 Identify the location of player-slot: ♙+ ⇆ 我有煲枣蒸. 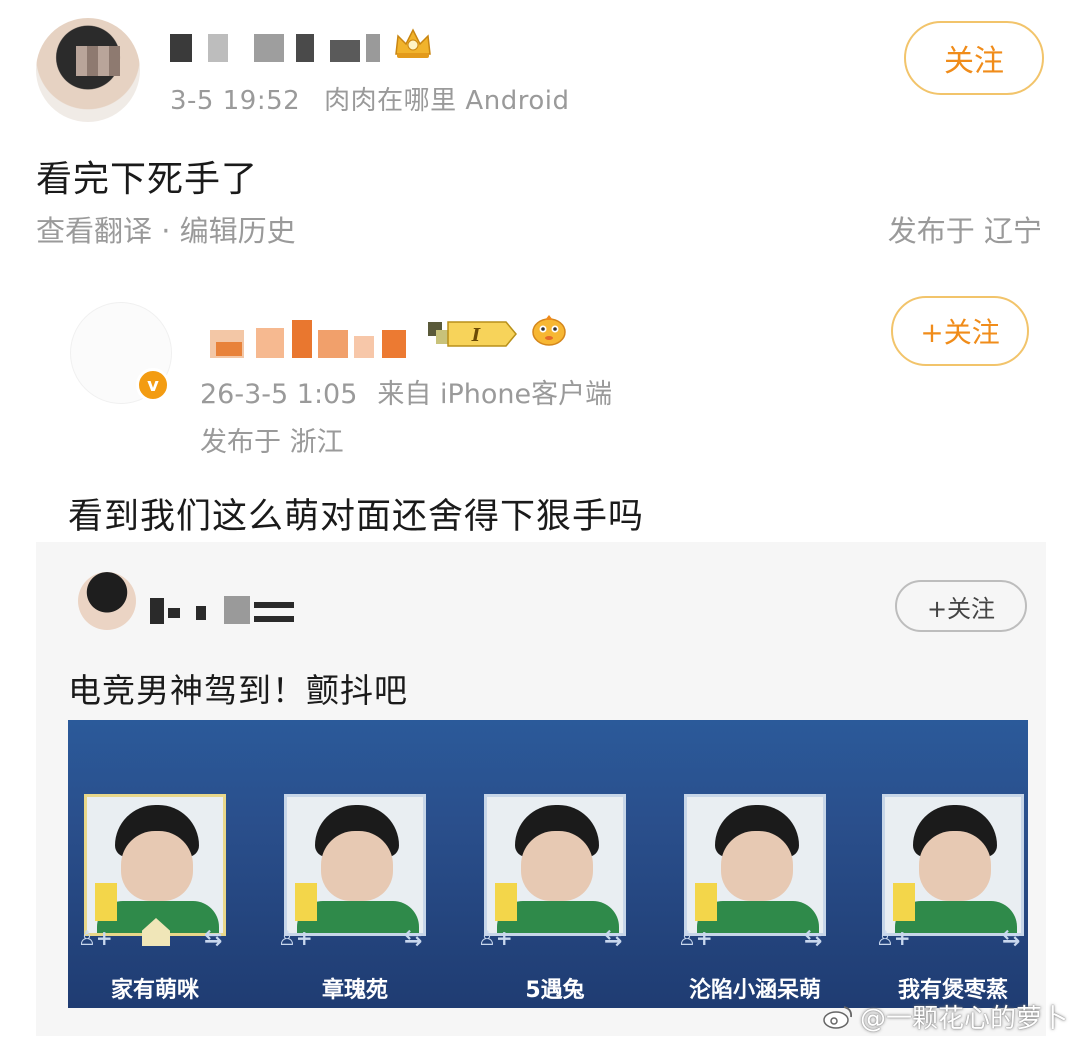
(950, 898).